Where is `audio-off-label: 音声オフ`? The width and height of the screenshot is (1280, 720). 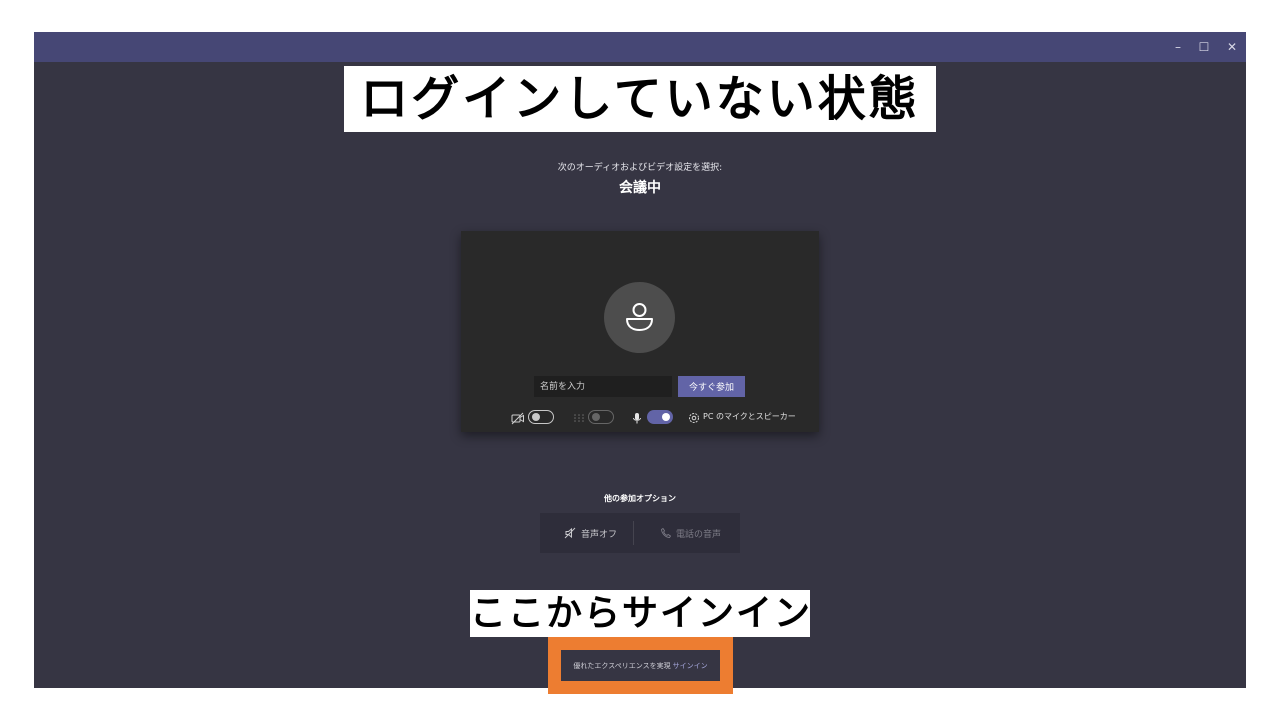 audio-off-label: 音声オフ is located at coordinates (599, 534).